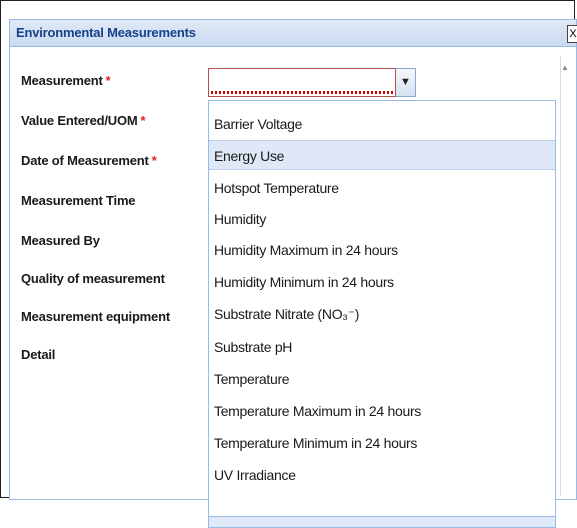 The width and height of the screenshot is (577, 528). Describe the element at coordinates (95, 316) in the screenshot. I see `label-measurement-equipment: Measurement equipment` at that location.